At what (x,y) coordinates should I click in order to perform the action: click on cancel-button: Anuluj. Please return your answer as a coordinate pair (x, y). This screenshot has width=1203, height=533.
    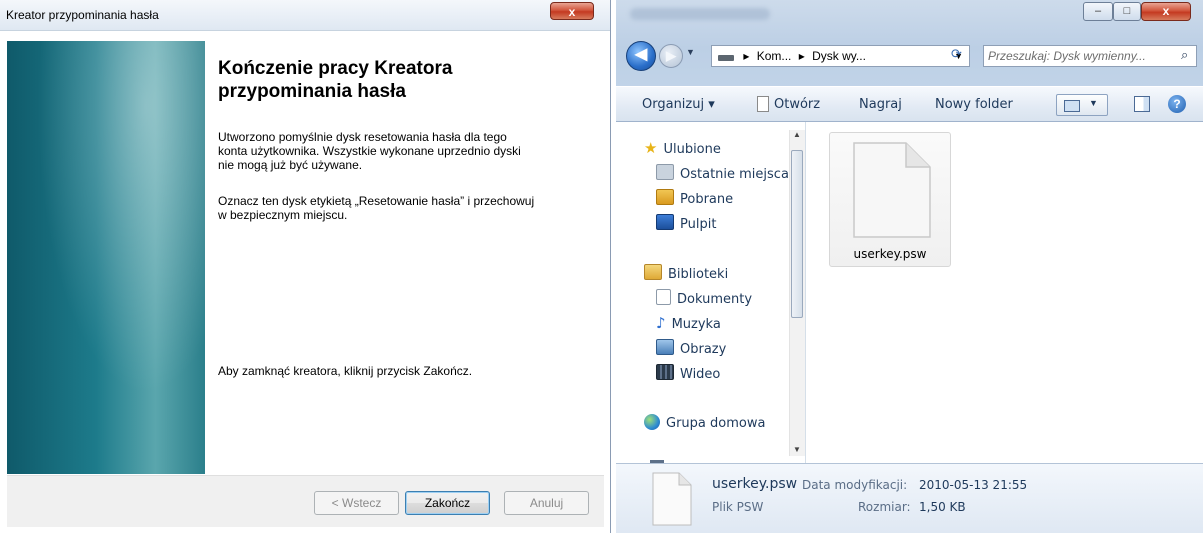
    Looking at the image, I should click on (546, 503).